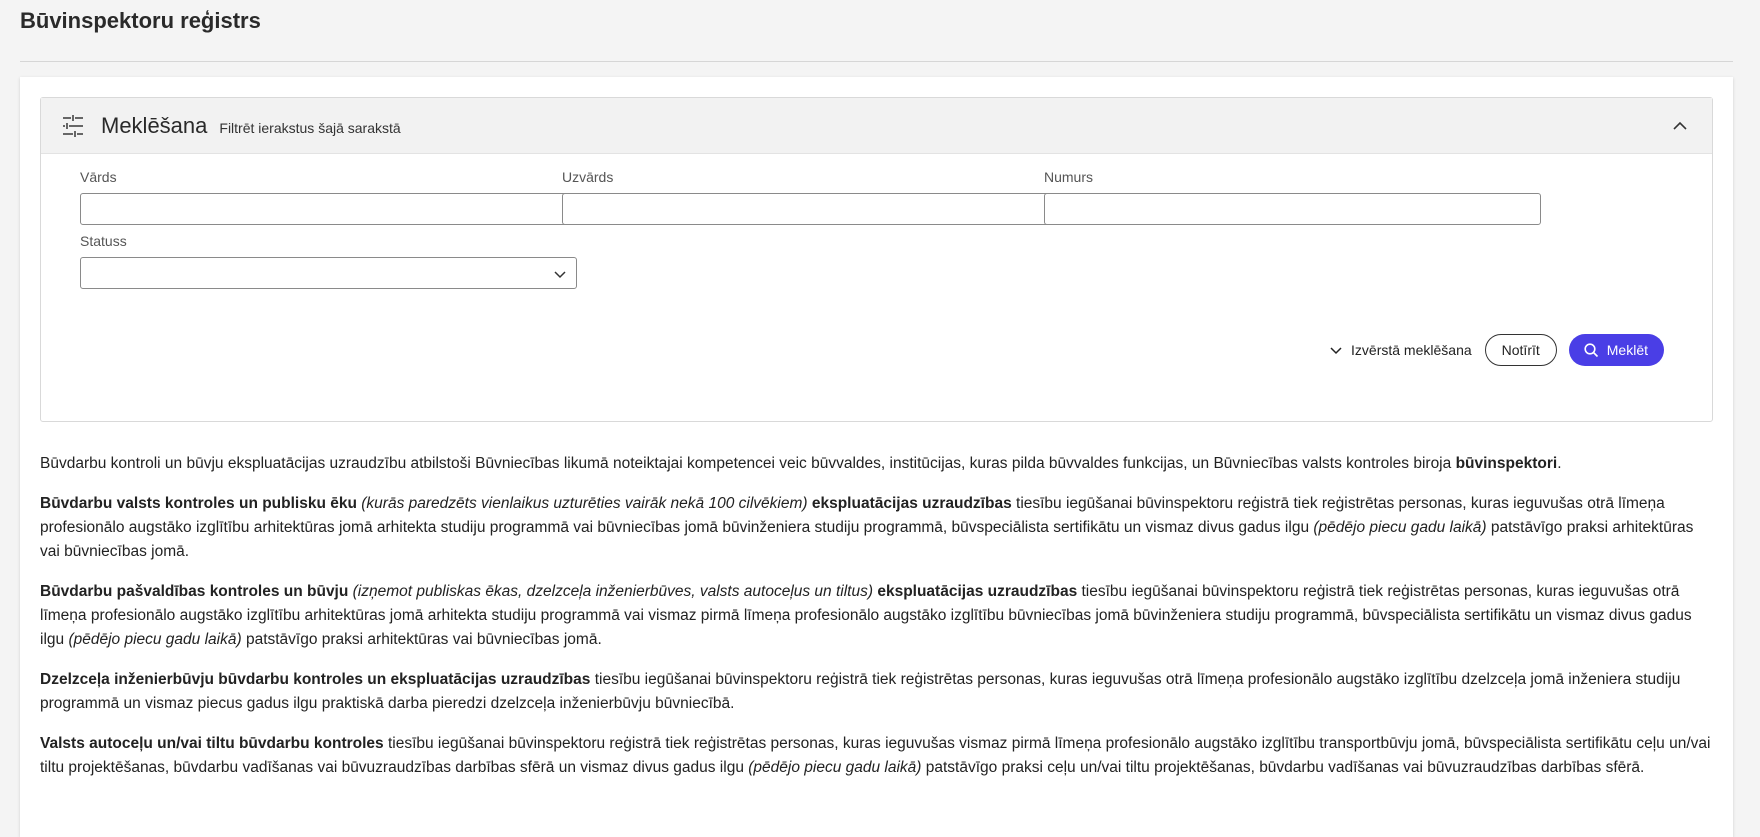 The width and height of the screenshot is (1760, 837). What do you see at coordinates (1591, 350) in the screenshot?
I see `search-icon` at bounding box center [1591, 350].